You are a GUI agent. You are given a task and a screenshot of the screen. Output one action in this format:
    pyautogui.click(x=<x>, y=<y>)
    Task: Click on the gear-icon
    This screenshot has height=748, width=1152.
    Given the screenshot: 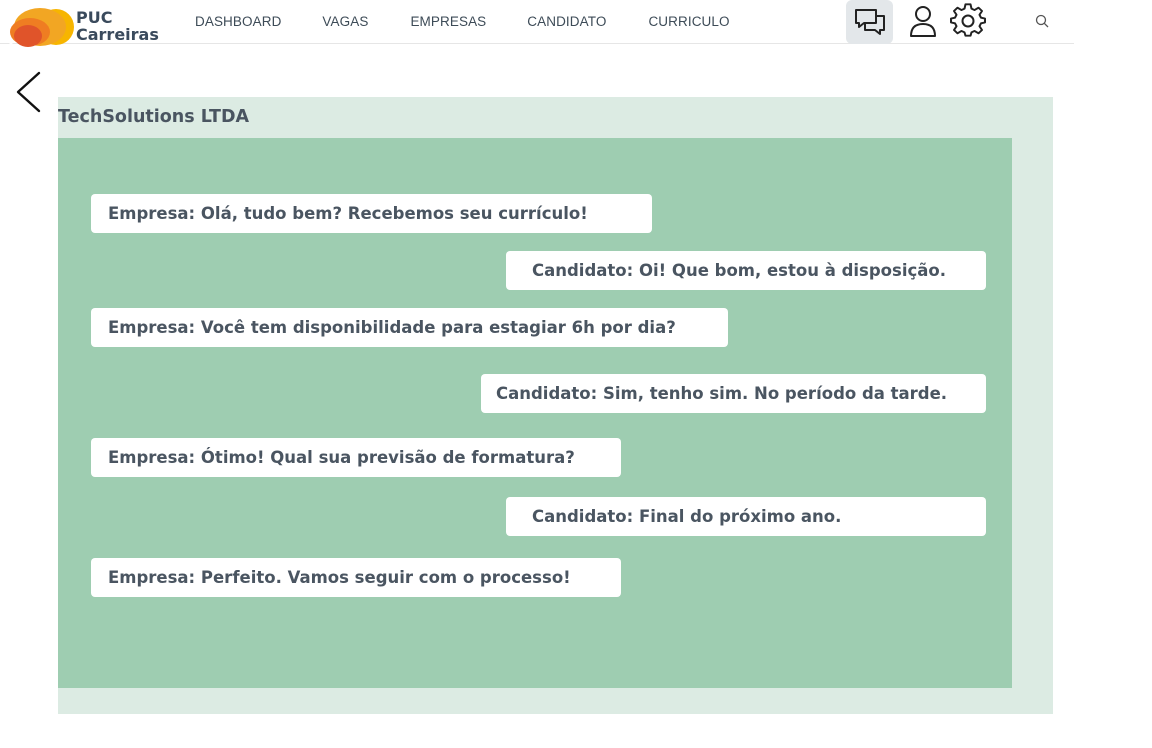 What is the action you would take?
    pyautogui.click(x=968, y=20)
    